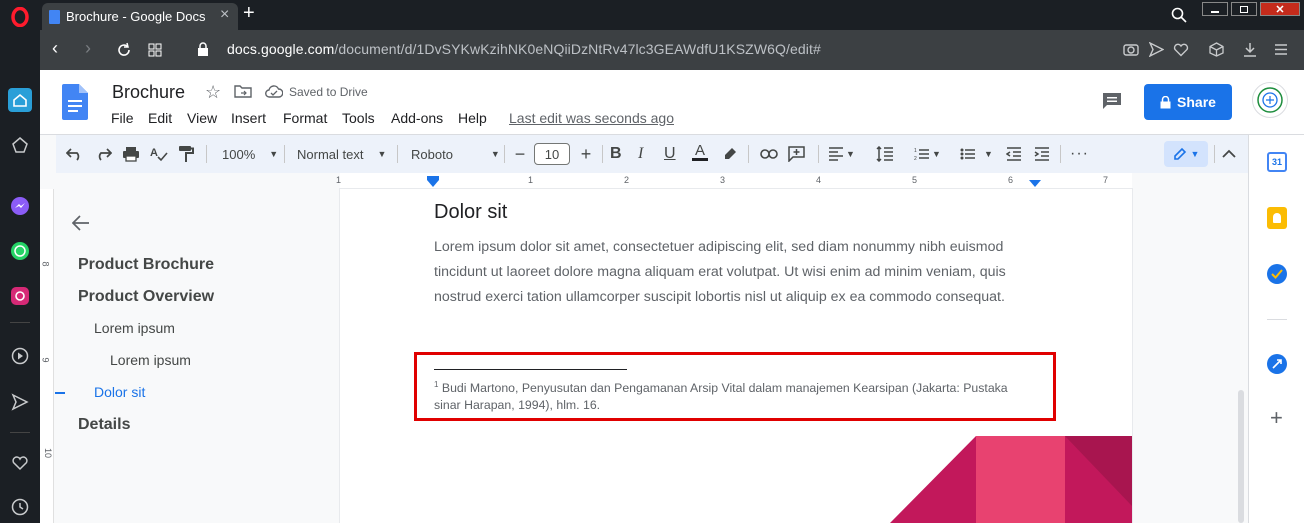 The height and width of the screenshot is (523, 1304). What do you see at coordinates (124, 52) in the screenshot?
I see `reload-icon` at bounding box center [124, 52].